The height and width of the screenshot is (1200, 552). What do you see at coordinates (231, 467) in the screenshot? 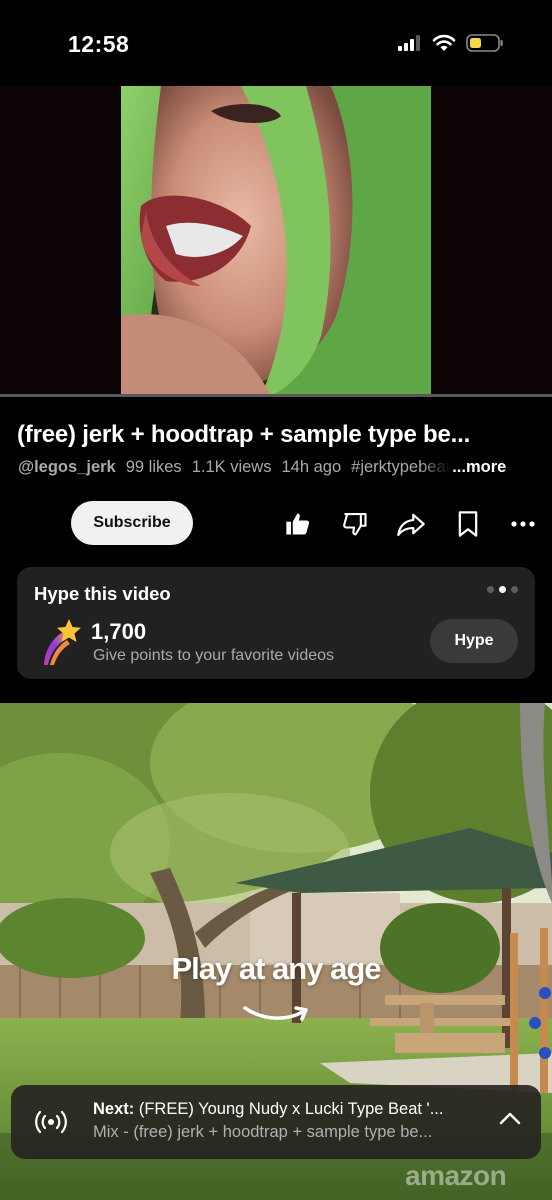
I see `view-count: 1.1K views` at bounding box center [231, 467].